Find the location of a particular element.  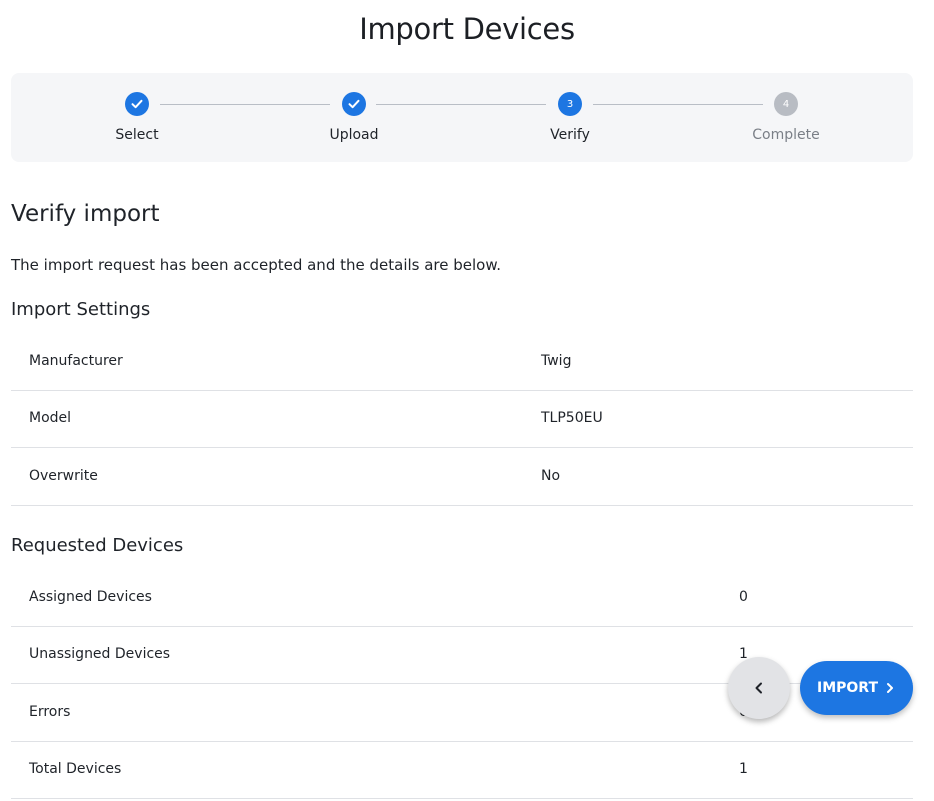

back-button is located at coordinates (759, 688).